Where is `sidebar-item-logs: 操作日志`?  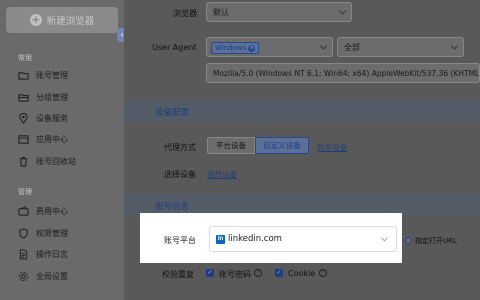 sidebar-item-logs: 操作日志 is located at coordinates (43, 254).